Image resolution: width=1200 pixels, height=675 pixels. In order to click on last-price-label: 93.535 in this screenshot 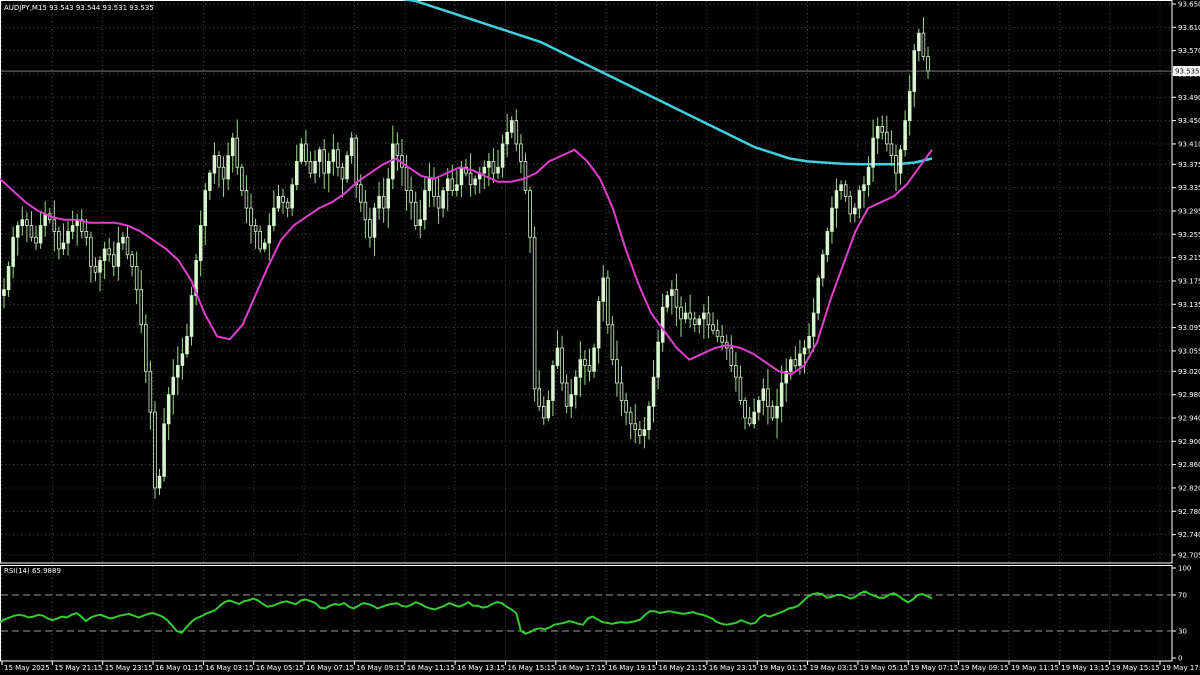, I will do `click(1187, 72)`.